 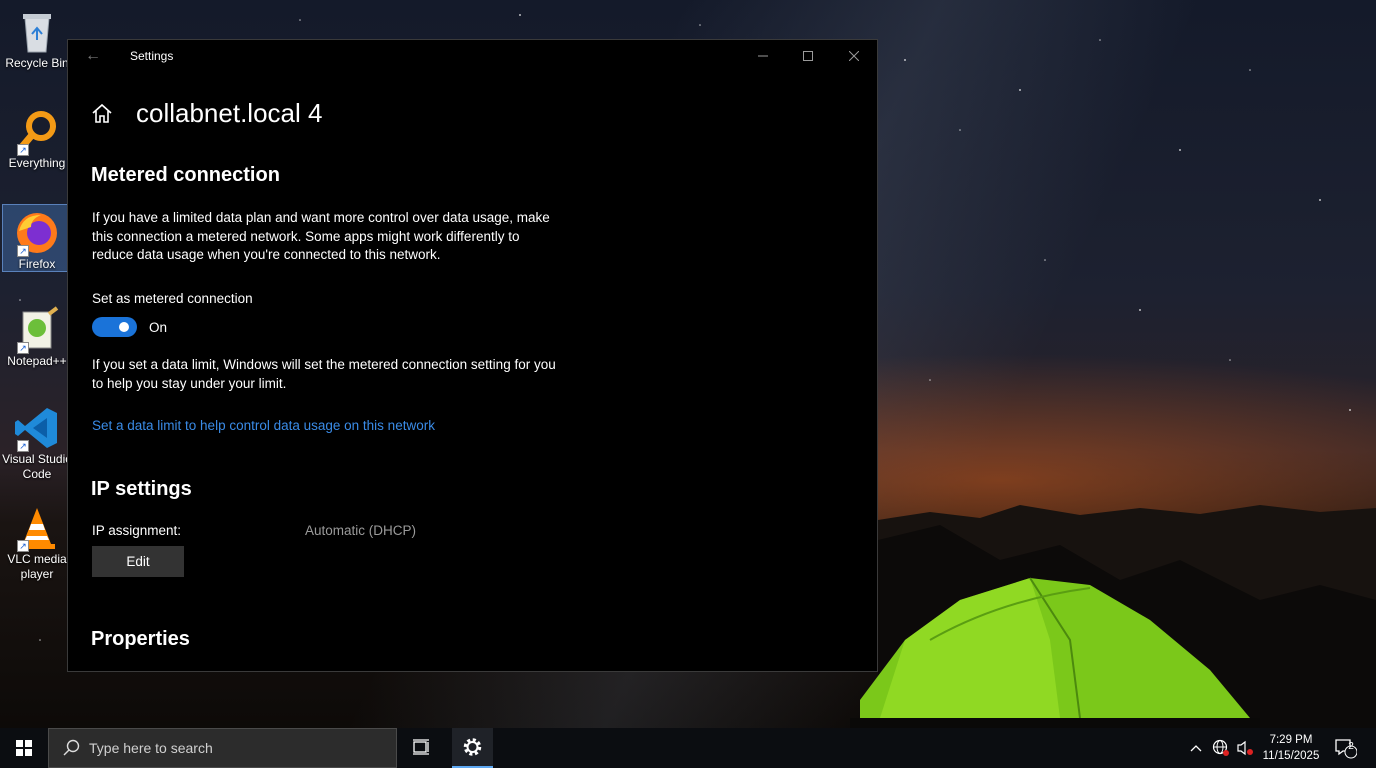 What do you see at coordinates (688, 748) in the screenshot?
I see `taskbar: Type here to search 7:29 PM 11/15/2025 2` at bounding box center [688, 748].